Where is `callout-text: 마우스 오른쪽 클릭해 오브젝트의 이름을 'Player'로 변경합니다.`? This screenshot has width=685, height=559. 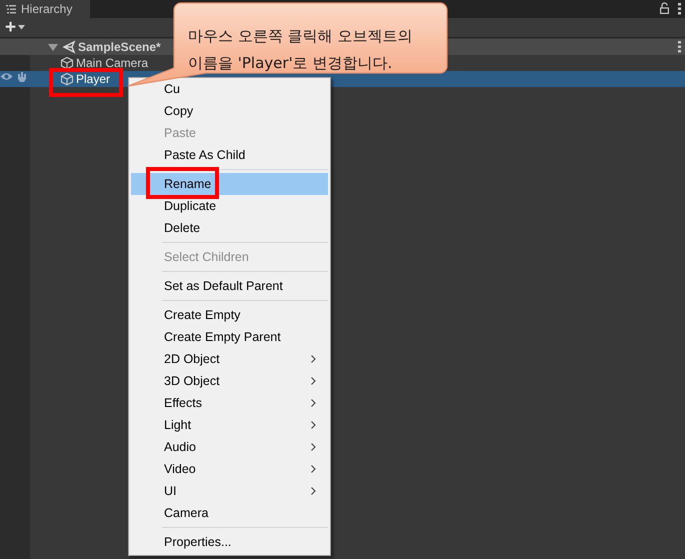
callout-text: 마우스 오른쪽 클릭해 오브젝트의 이름을 'Player'로 변경합니다. is located at coordinates (300, 50).